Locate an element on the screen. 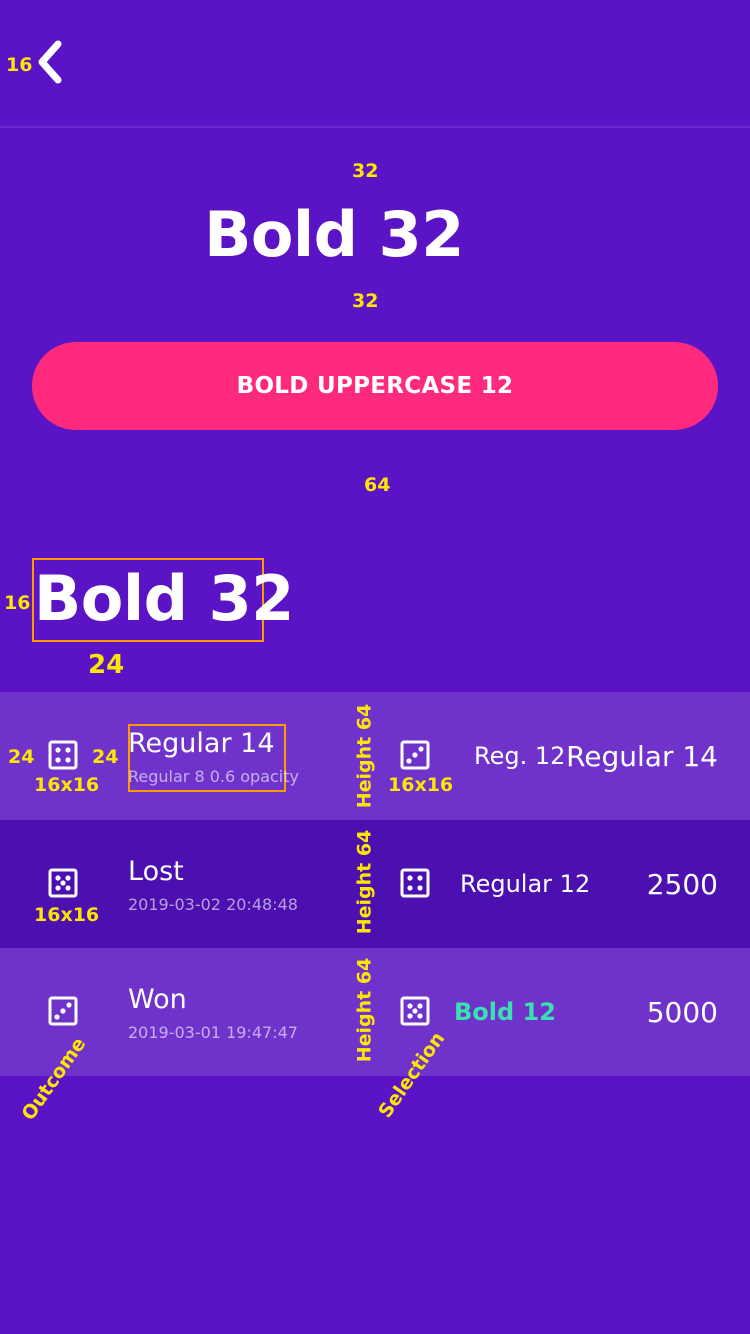  row-3-subtitle: 2019-03-01 19:47:47 is located at coordinates (213, 1032).